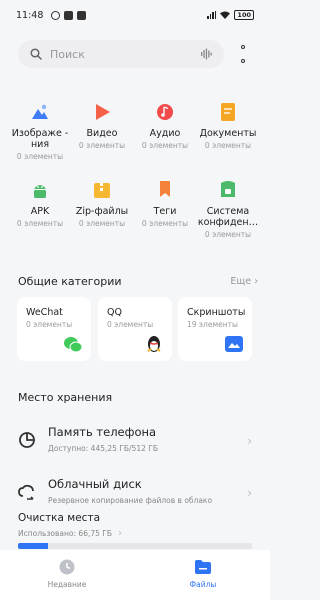  I want to click on category-privacy: Система конфиден… 0 элементы, so click(228, 209).